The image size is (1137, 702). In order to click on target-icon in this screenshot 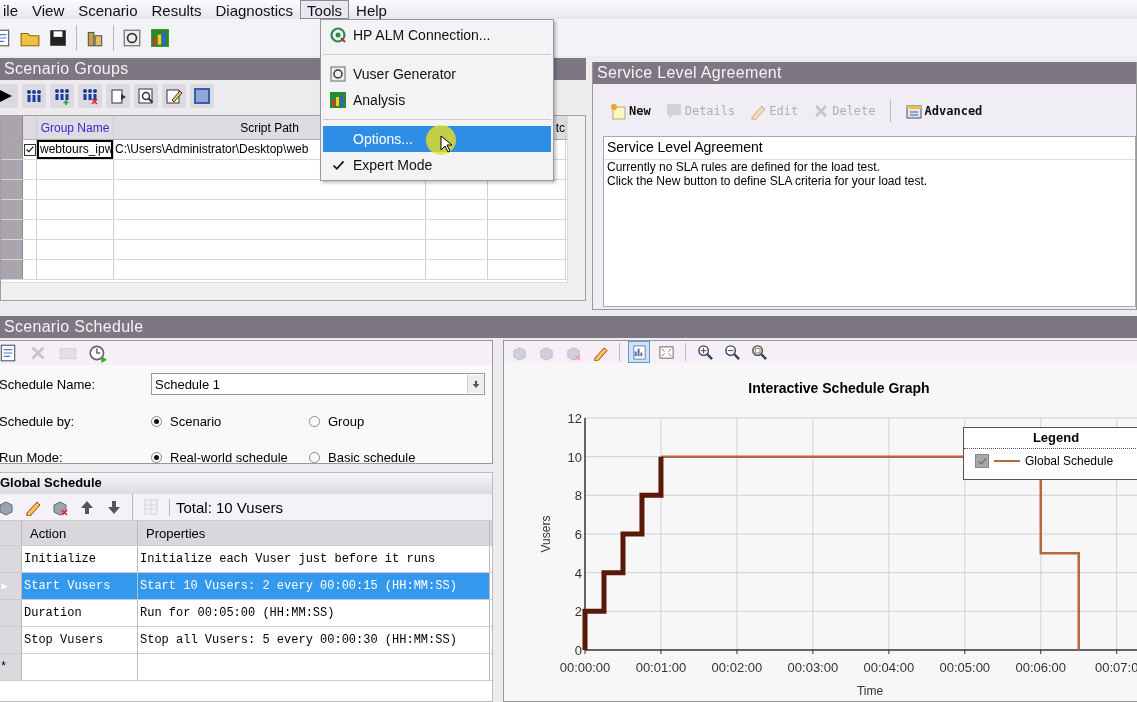, I will do `click(338, 35)`.